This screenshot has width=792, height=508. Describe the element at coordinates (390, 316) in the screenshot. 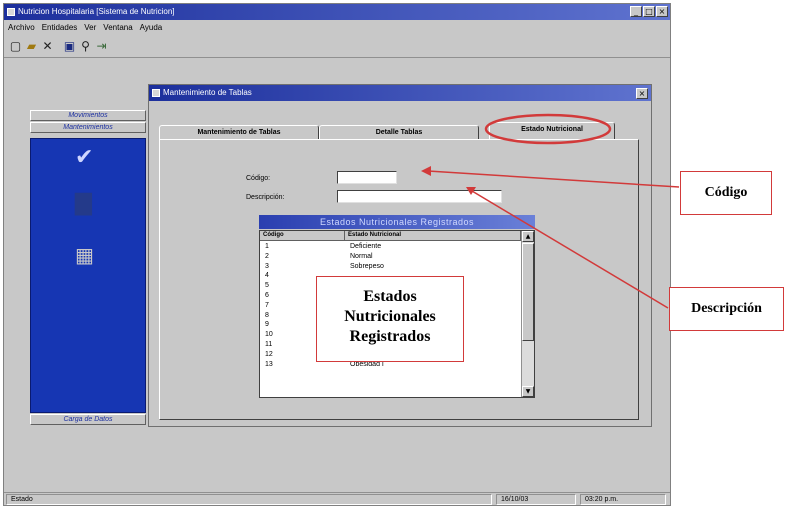

I see `callout-estados-line-2: Nutricionales` at that location.